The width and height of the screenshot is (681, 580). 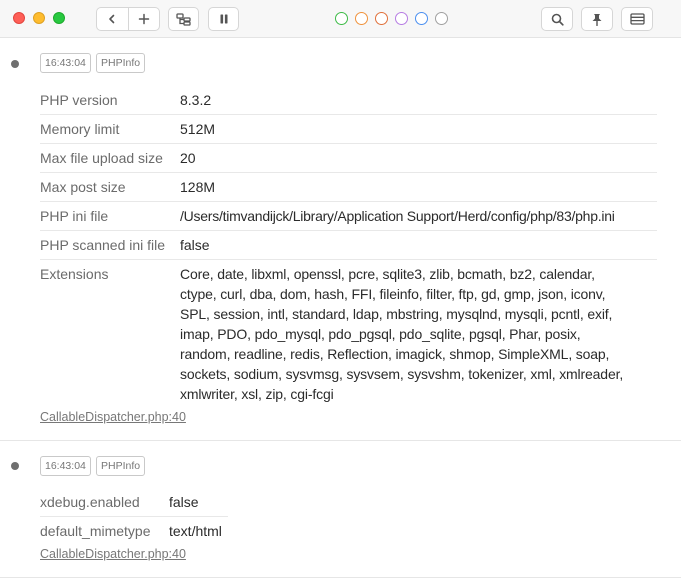 I want to click on tree-view-button, so click(x=183, y=19).